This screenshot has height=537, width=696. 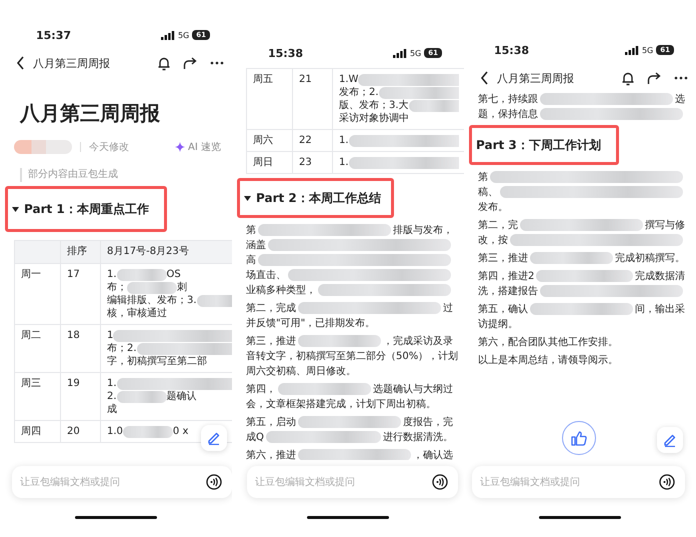 What do you see at coordinates (198, 147) in the screenshot?
I see `ai-summary-button: AI 速览` at bounding box center [198, 147].